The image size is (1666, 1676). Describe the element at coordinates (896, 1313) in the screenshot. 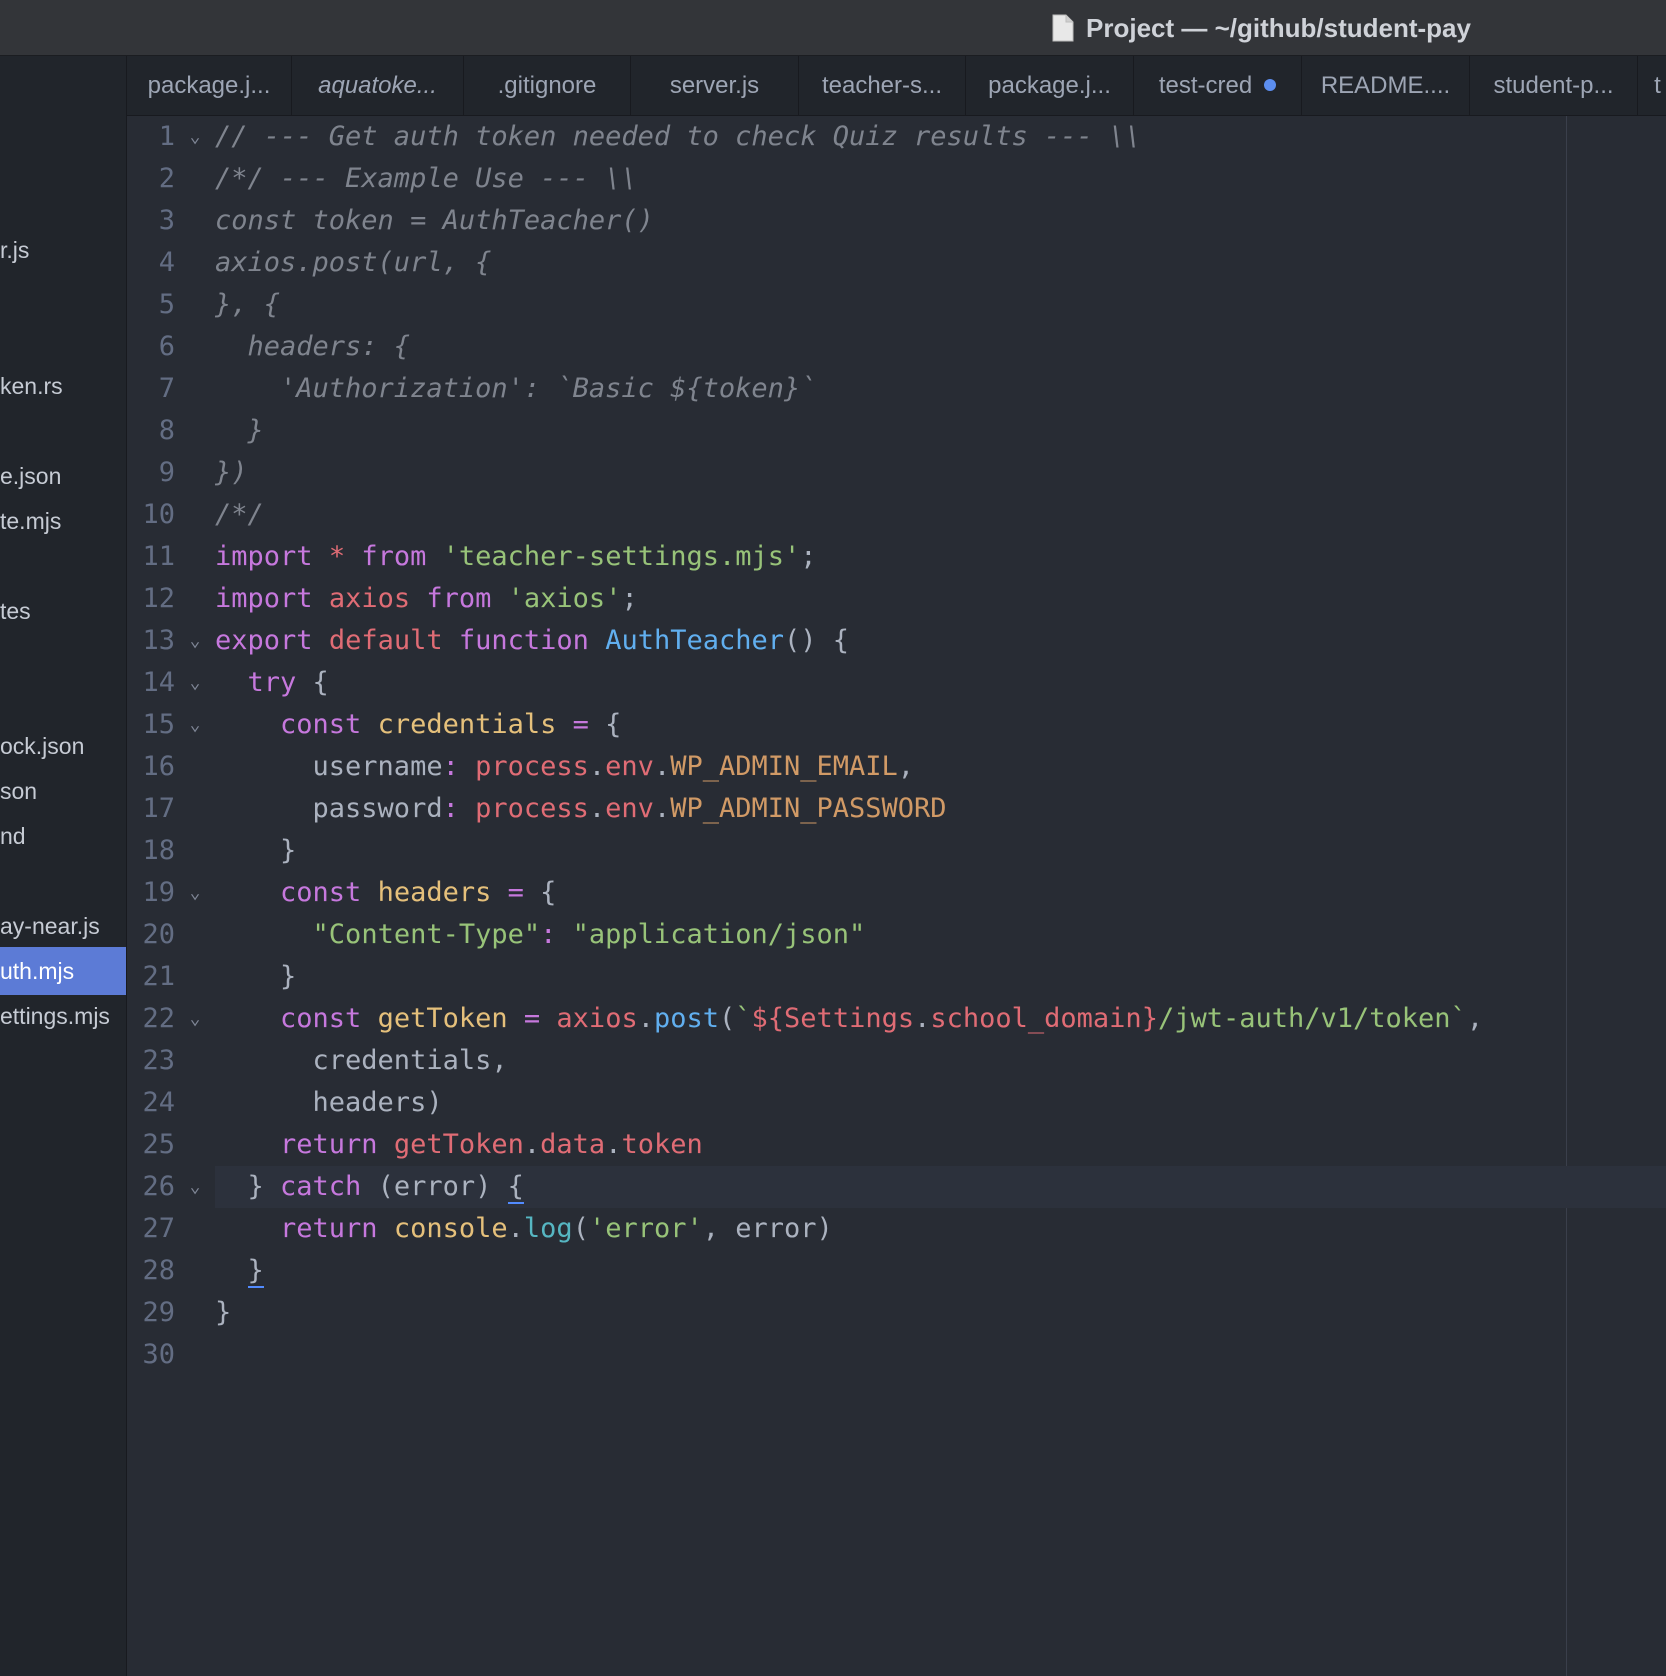

I see `code-line: 29}` at that location.